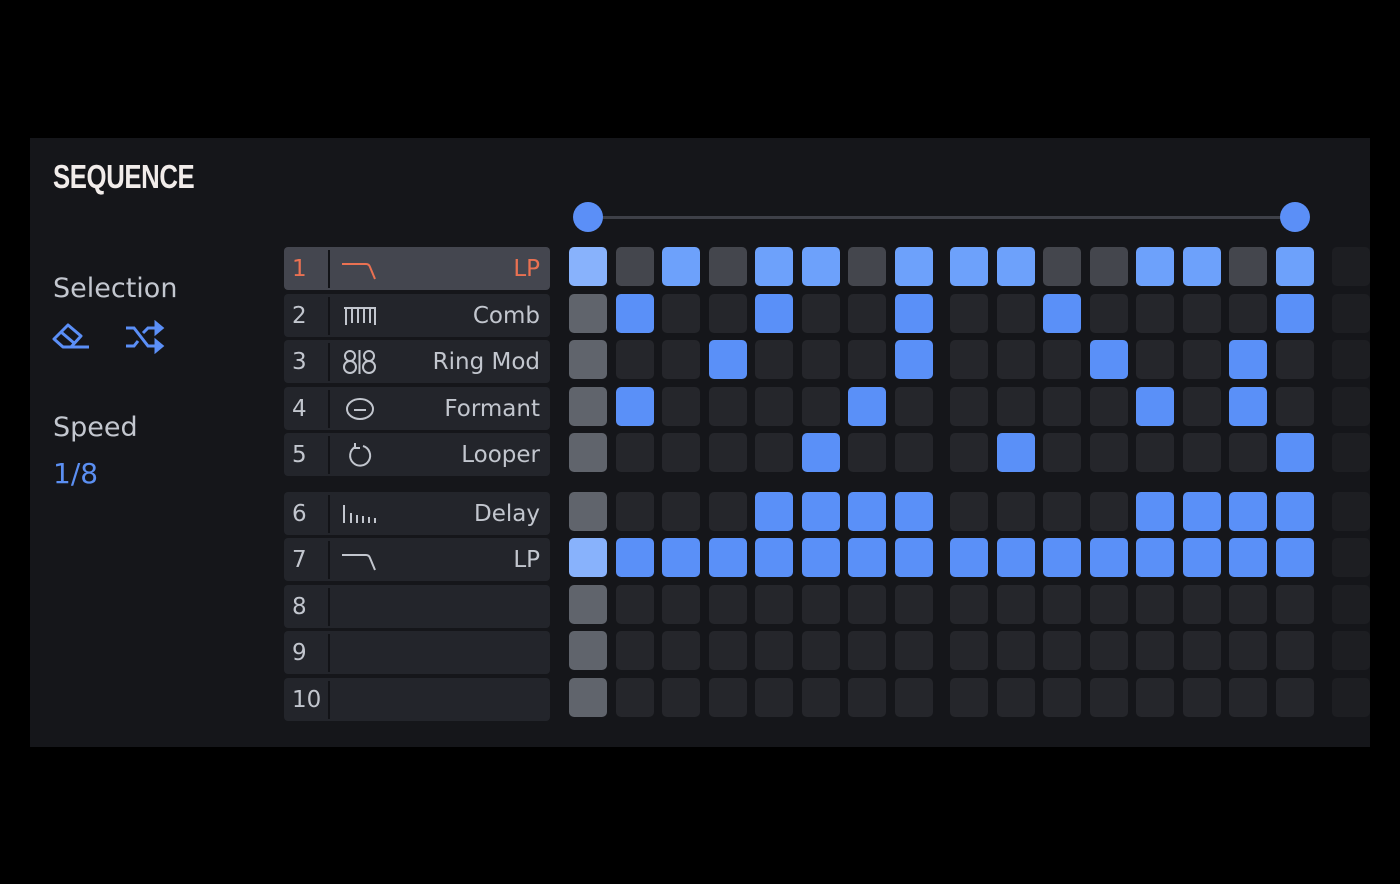  I want to click on track-row: 3 Ring Mod, so click(417, 361).